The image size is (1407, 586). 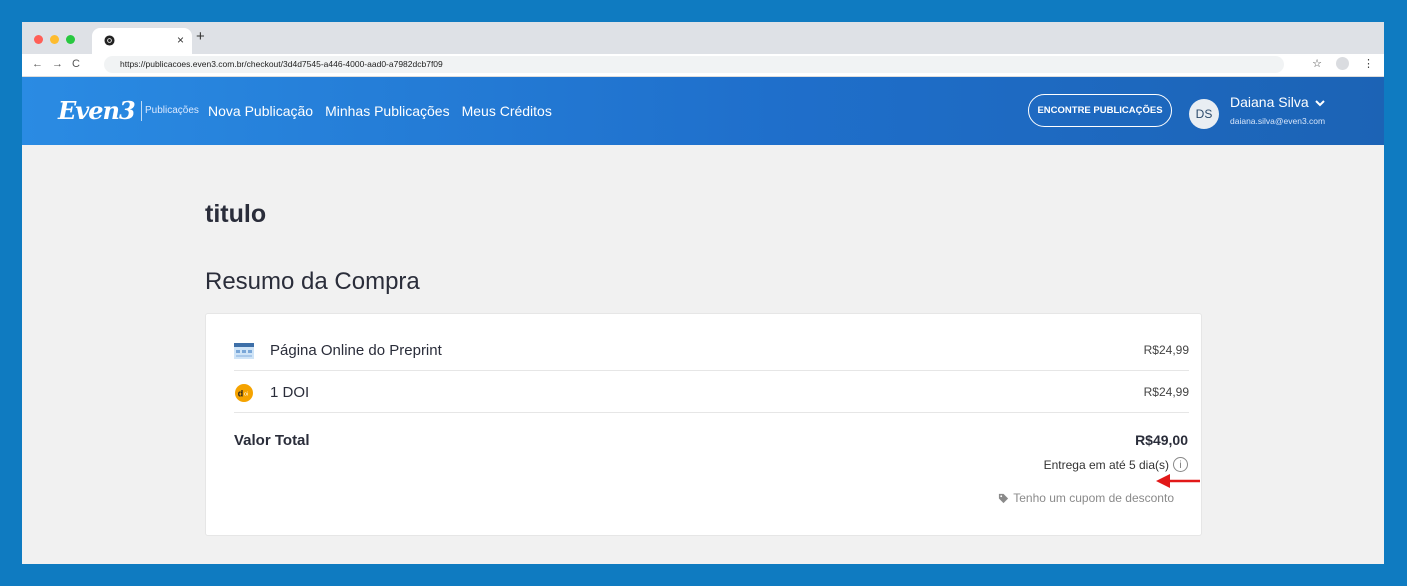 What do you see at coordinates (260, 111) in the screenshot?
I see `nav-nova-publicacao: Nova Publicação` at bounding box center [260, 111].